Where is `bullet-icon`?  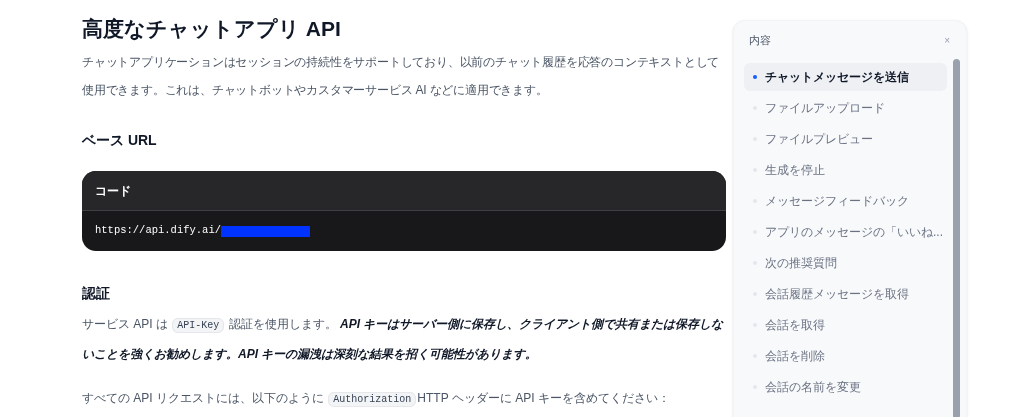 bullet-icon is located at coordinates (755, 77).